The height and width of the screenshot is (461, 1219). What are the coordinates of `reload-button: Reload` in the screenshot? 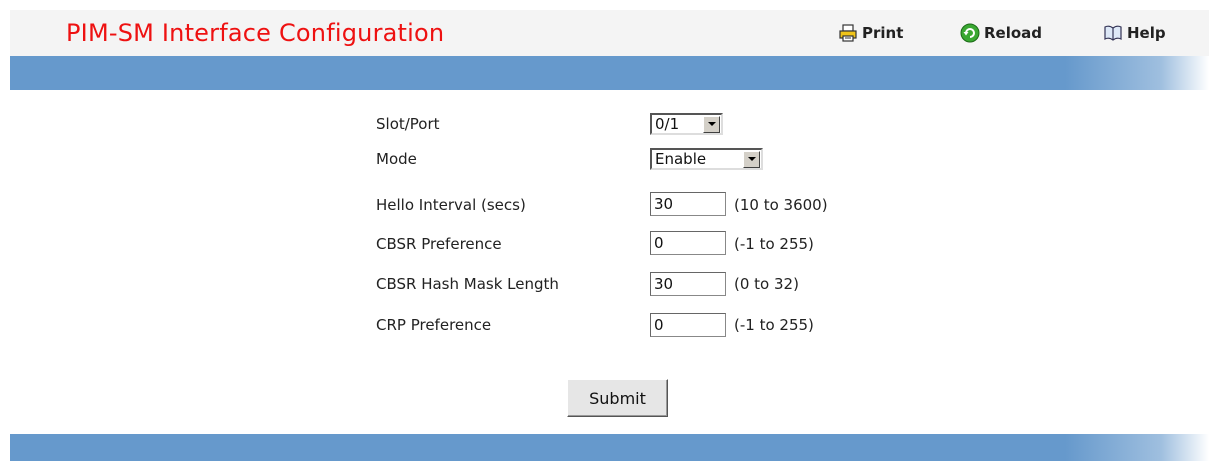 It's located at (1001, 33).